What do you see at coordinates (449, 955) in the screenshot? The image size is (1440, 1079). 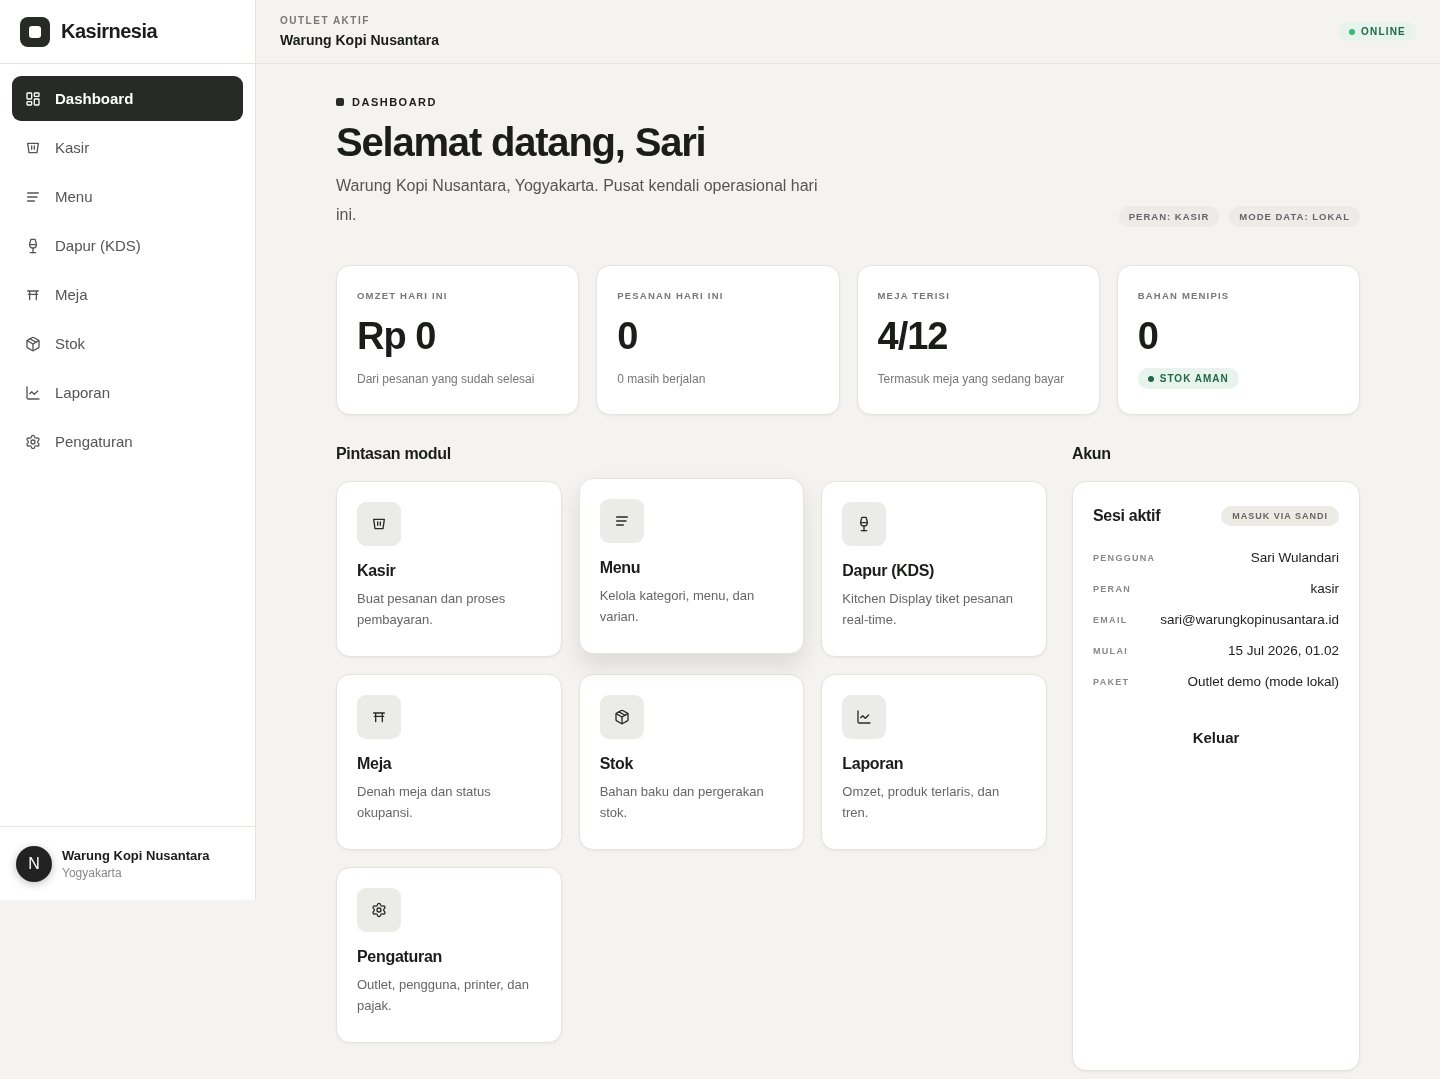 I see `module-card: Pengaturan Outlet, pengguna, printer, dan pajak.` at bounding box center [449, 955].